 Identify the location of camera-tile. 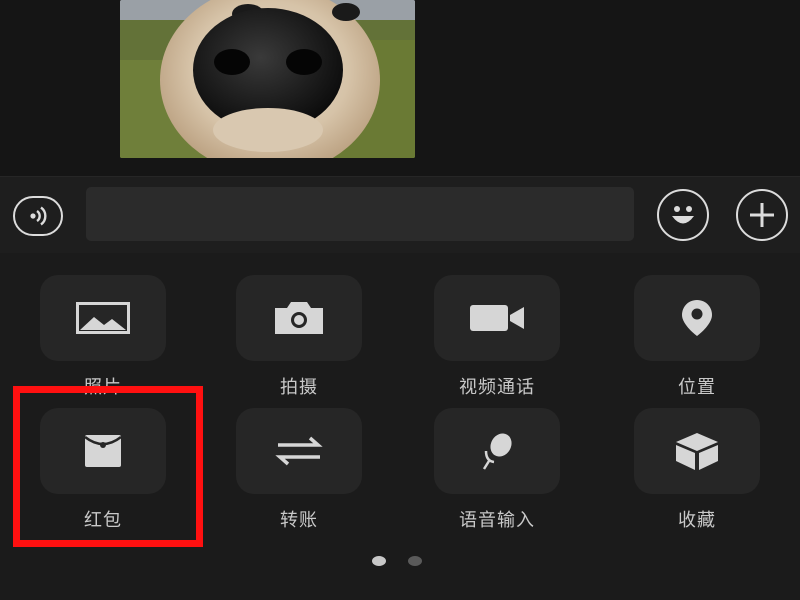
(299, 318).